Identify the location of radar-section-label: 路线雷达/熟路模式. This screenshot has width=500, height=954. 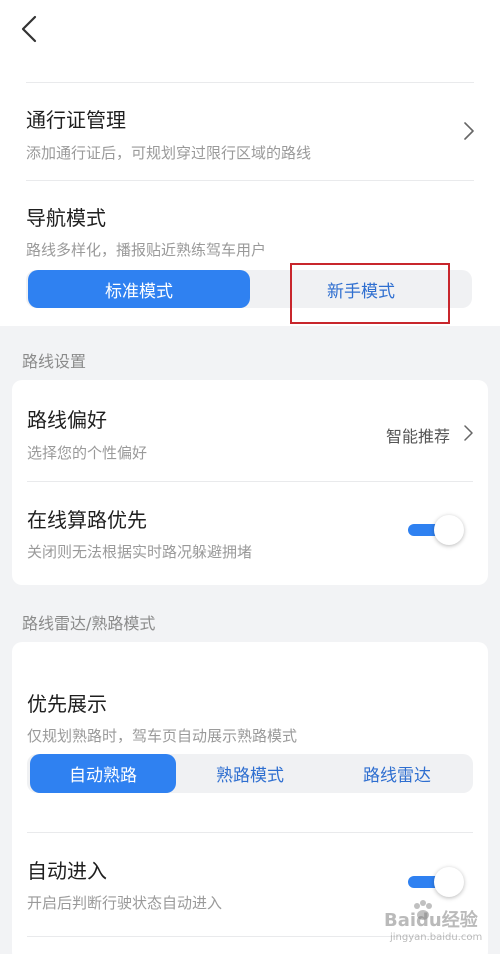
(89, 623).